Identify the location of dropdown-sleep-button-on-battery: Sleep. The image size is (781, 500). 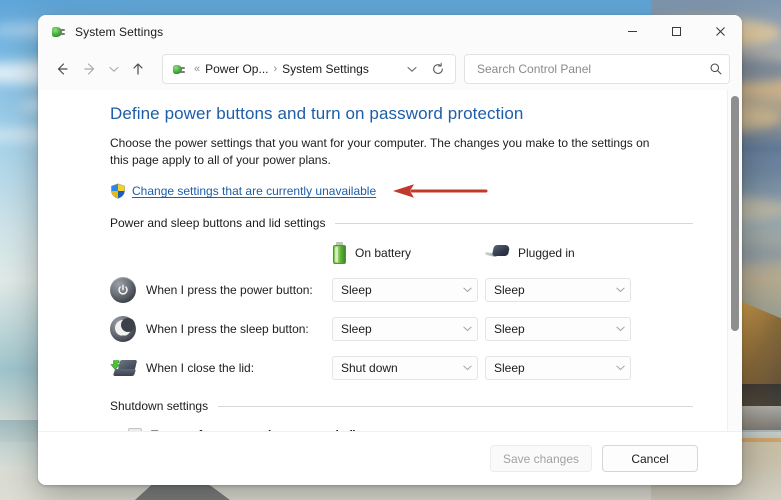
(405, 328).